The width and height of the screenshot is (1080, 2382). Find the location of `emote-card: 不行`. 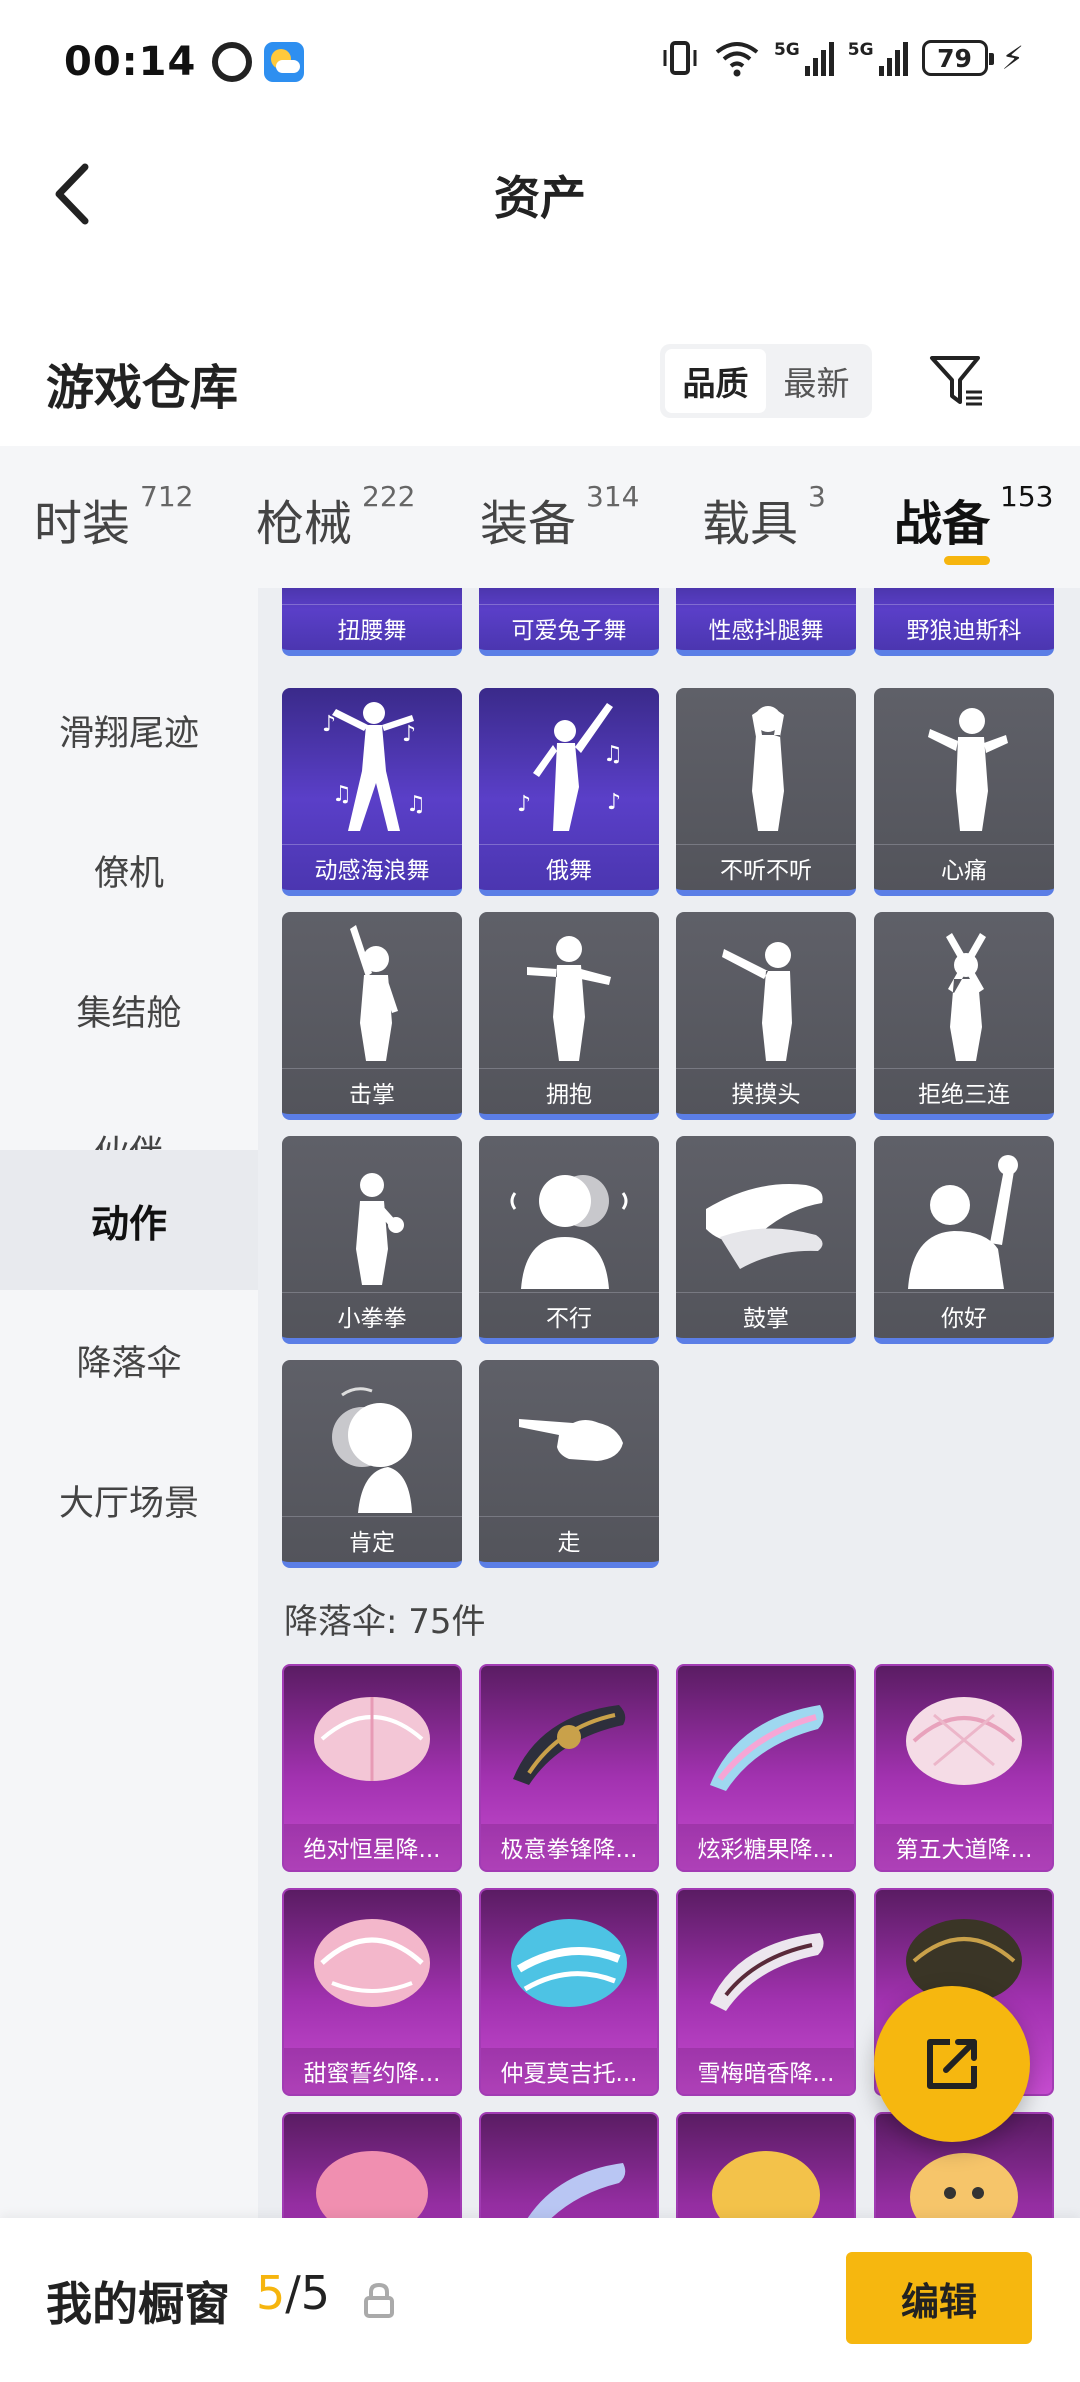

emote-card: 不行 is located at coordinates (569, 1240).